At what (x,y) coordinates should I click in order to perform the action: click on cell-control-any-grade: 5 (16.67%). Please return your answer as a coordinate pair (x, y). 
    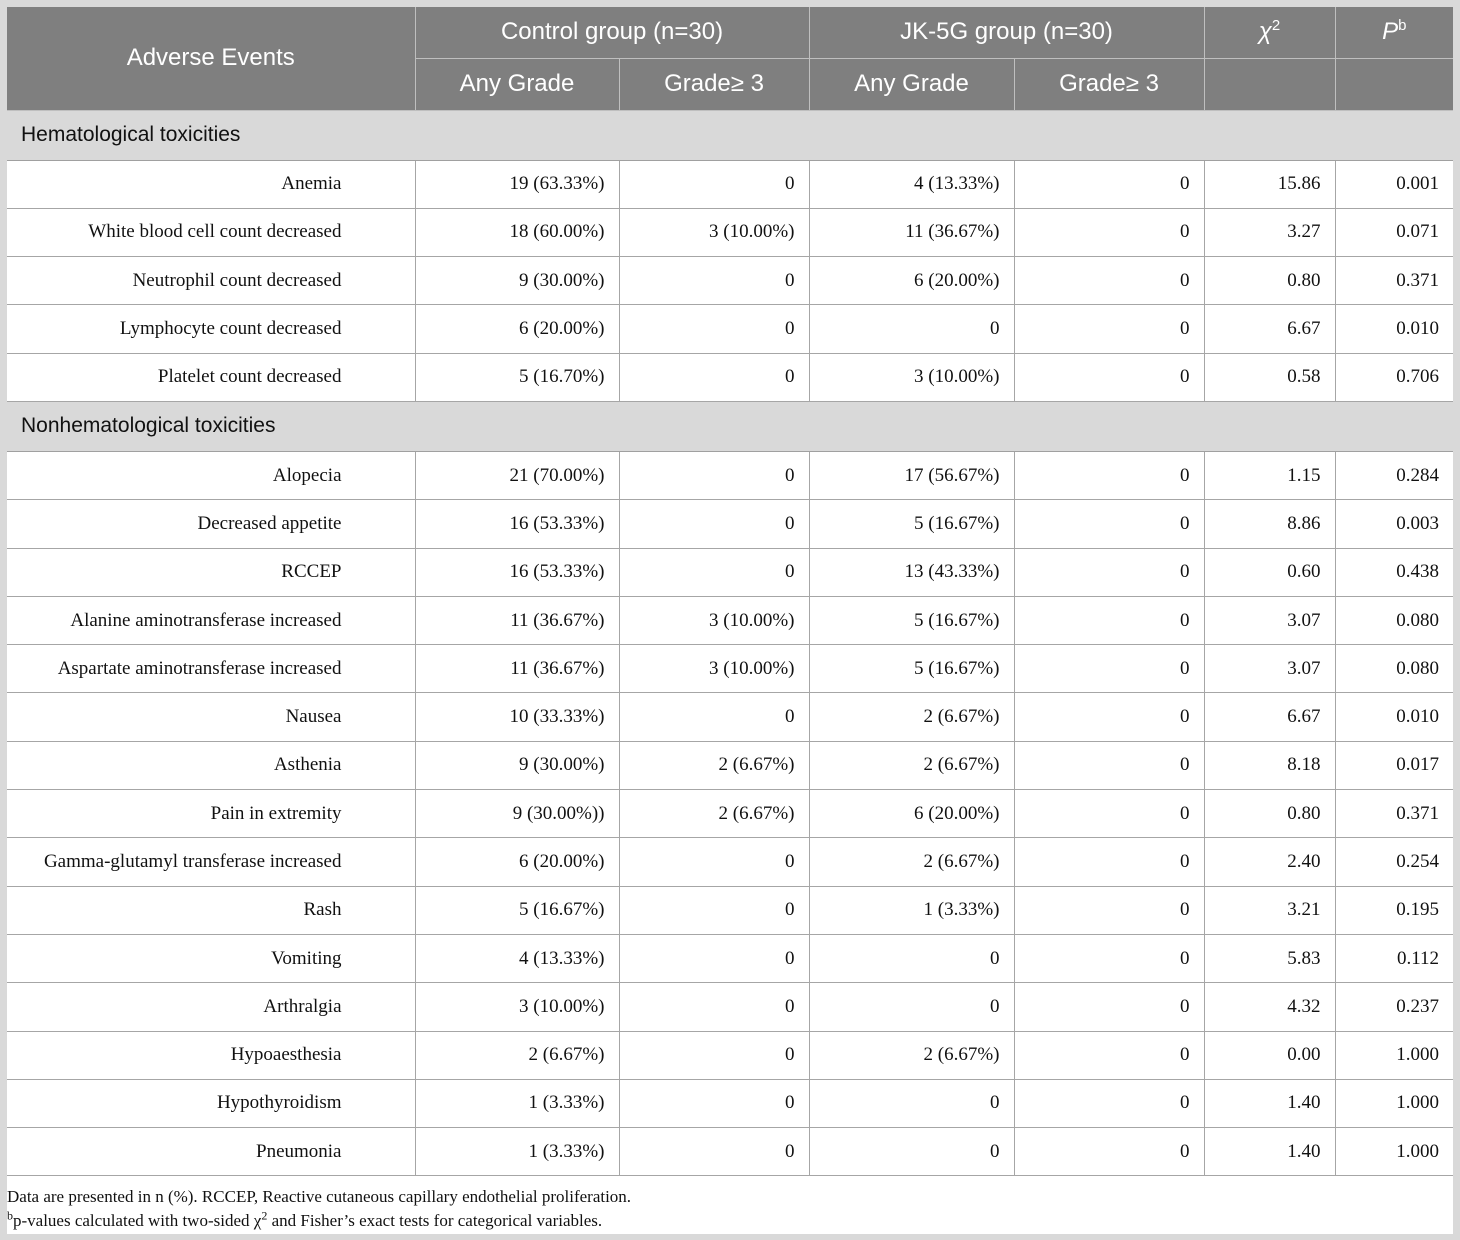
    Looking at the image, I should click on (517, 910).